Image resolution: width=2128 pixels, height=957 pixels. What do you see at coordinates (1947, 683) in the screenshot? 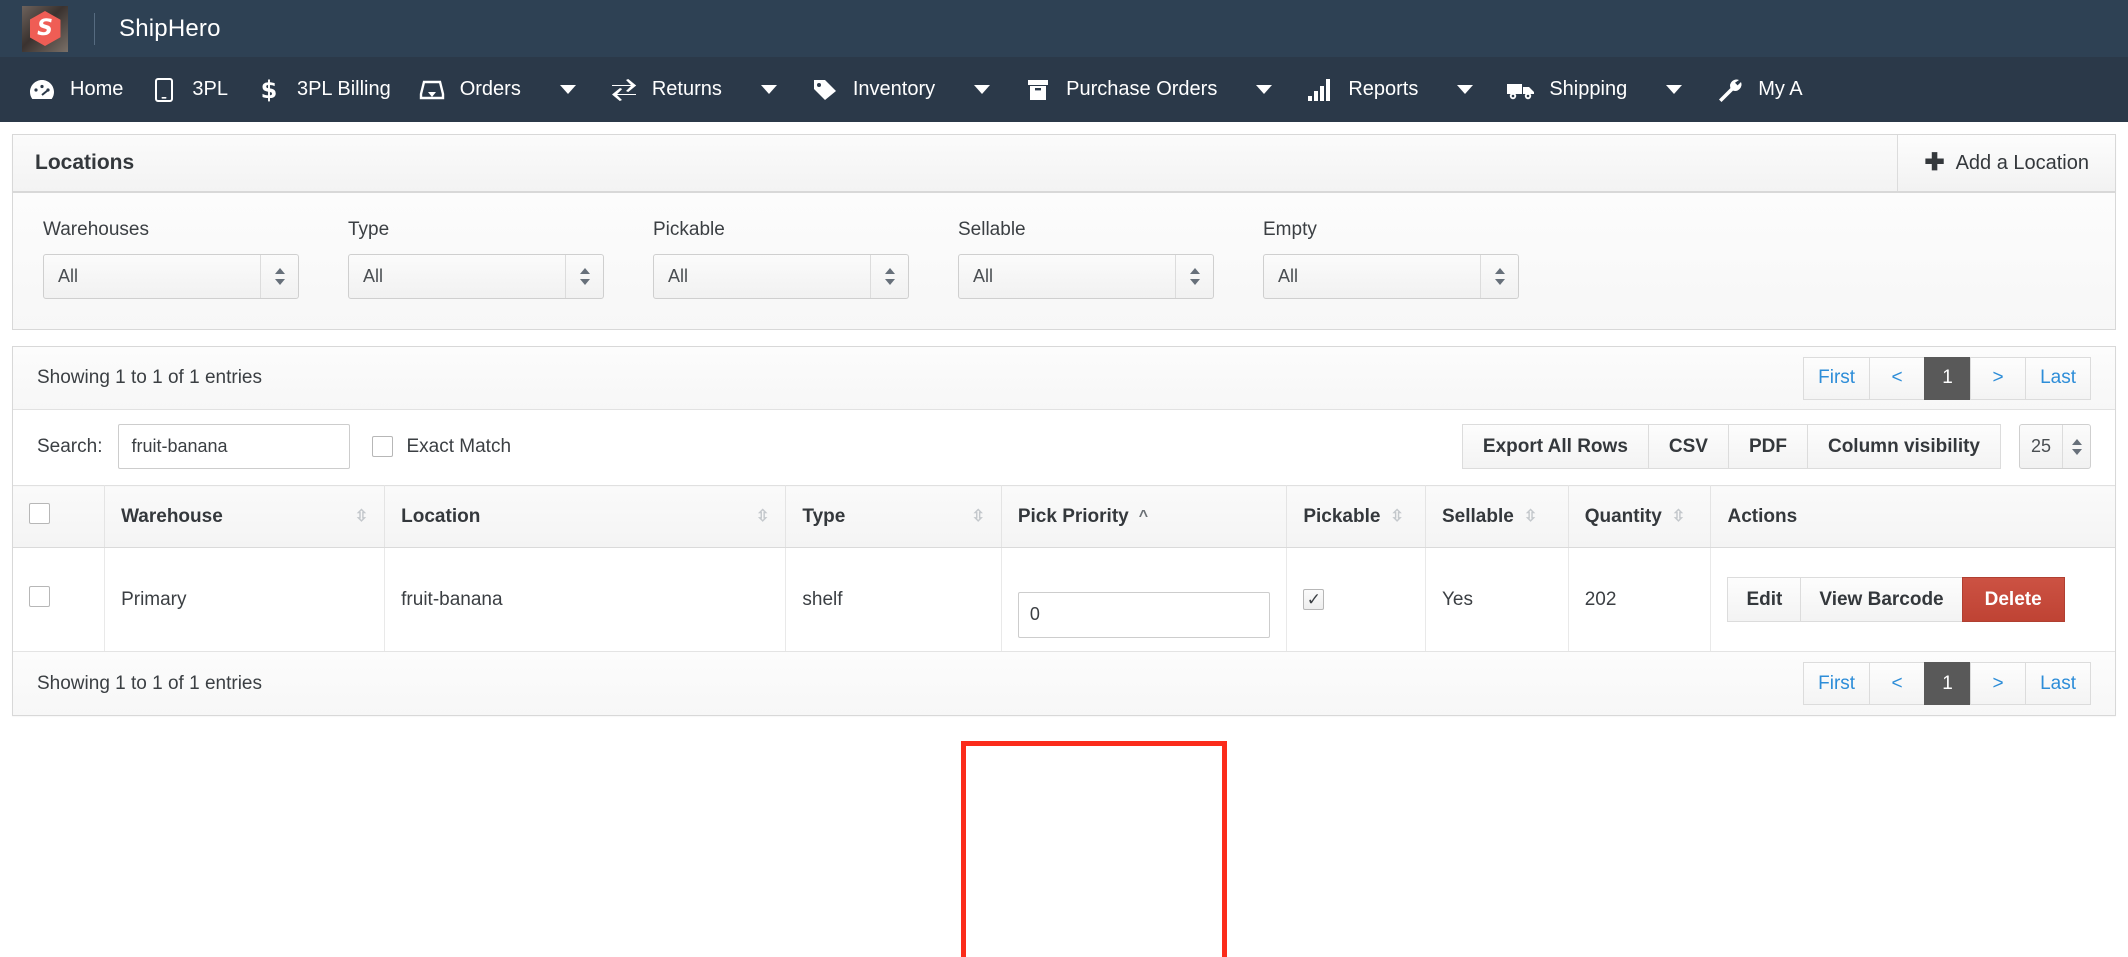
I see `pagination-page-1-bottom: 1` at bounding box center [1947, 683].